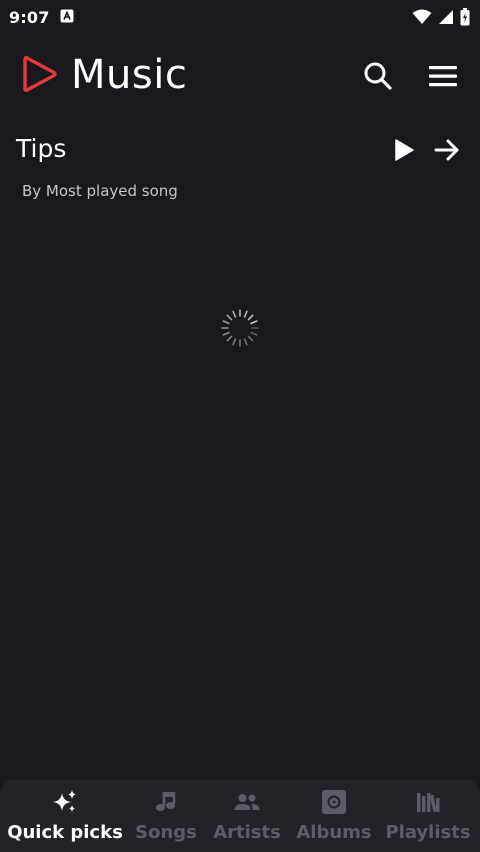 This screenshot has width=480, height=852. I want to click on nav-label-quick-picks: Quick picks, so click(65, 832).